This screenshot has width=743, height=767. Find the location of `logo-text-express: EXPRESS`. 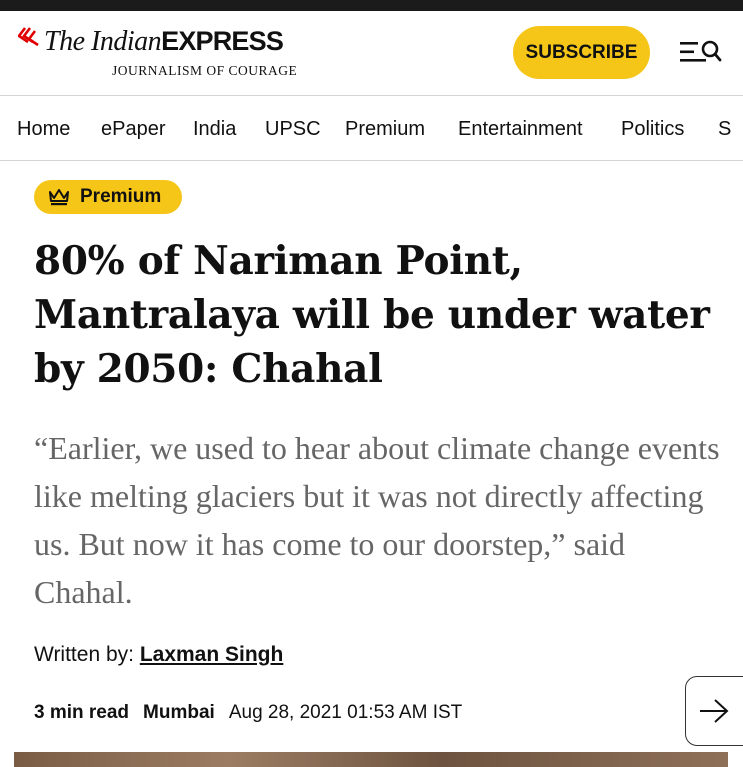

logo-text-express: EXPRESS is located at coordinates (222, 41).